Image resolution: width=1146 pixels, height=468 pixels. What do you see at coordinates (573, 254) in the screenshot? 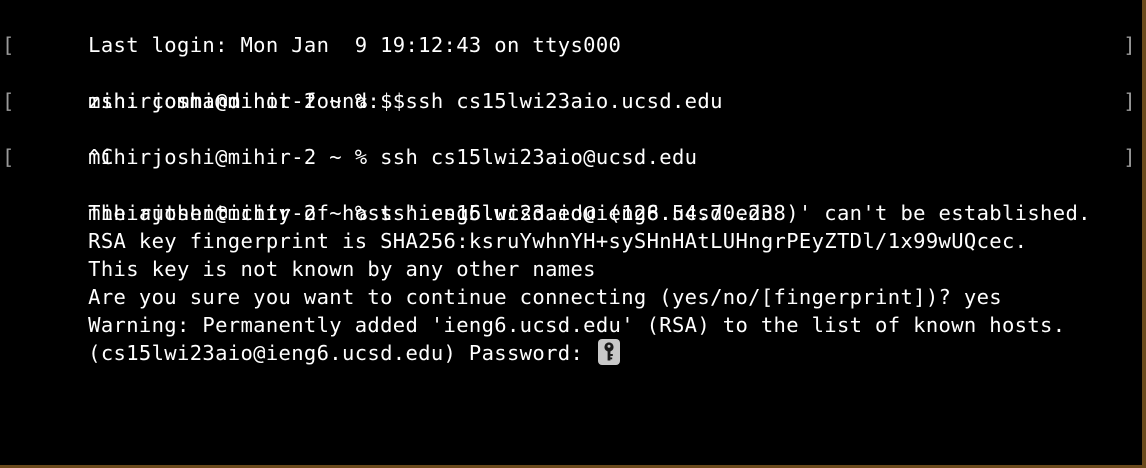
I see `terminal-line: This key is not known by any other names` at bounding box center [573, 254].